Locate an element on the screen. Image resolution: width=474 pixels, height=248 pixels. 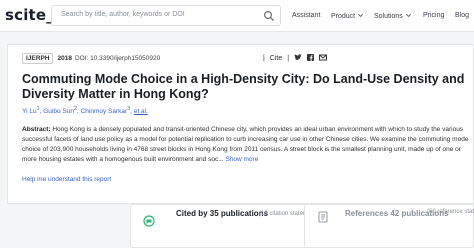
author-name: Guibo Sun is located at coordinates (58, 112).